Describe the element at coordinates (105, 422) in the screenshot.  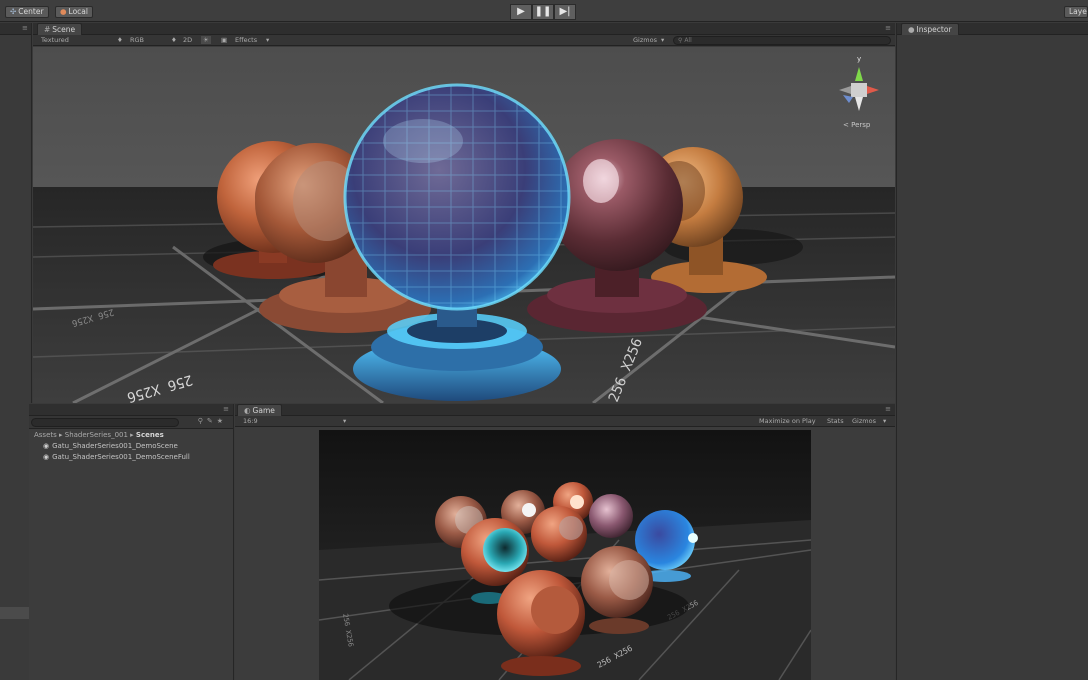
I see `project-search-input` at that location.